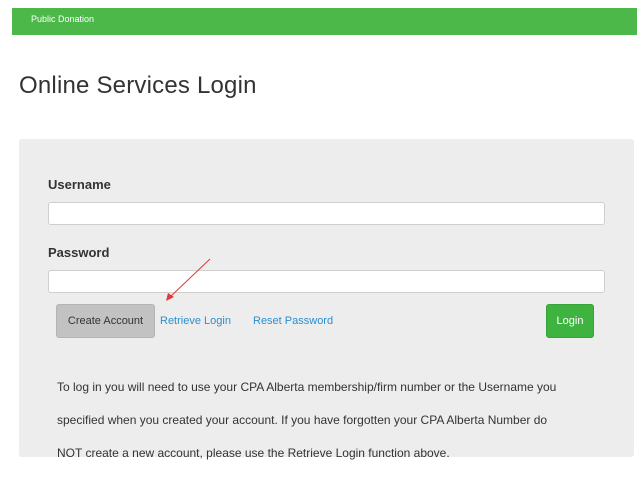  What do you see at coordinates (62, 19) in the screenshot?
I see `public-donation-link: Public Donation` at bounding box center [62, 19].